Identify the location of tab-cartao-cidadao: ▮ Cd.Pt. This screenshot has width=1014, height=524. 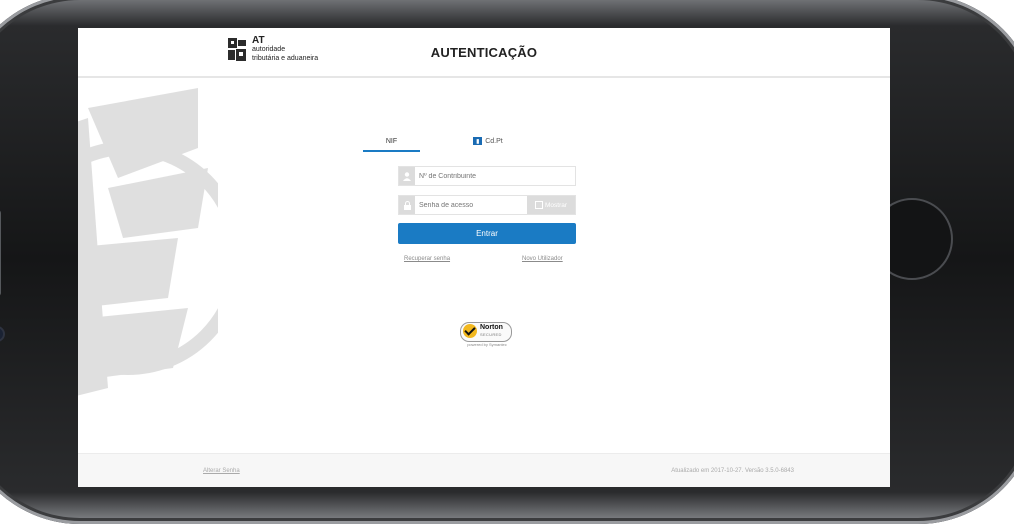
(488, 141).